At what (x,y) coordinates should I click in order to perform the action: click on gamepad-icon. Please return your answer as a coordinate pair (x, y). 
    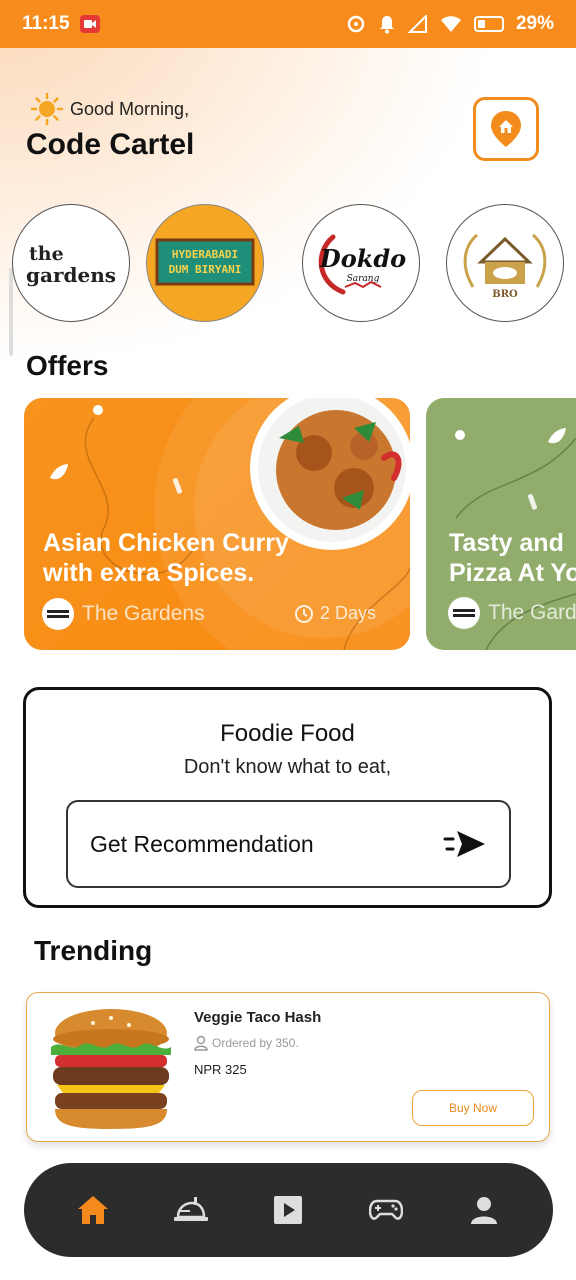
    Looking at the image, I should click on (386, 1209).